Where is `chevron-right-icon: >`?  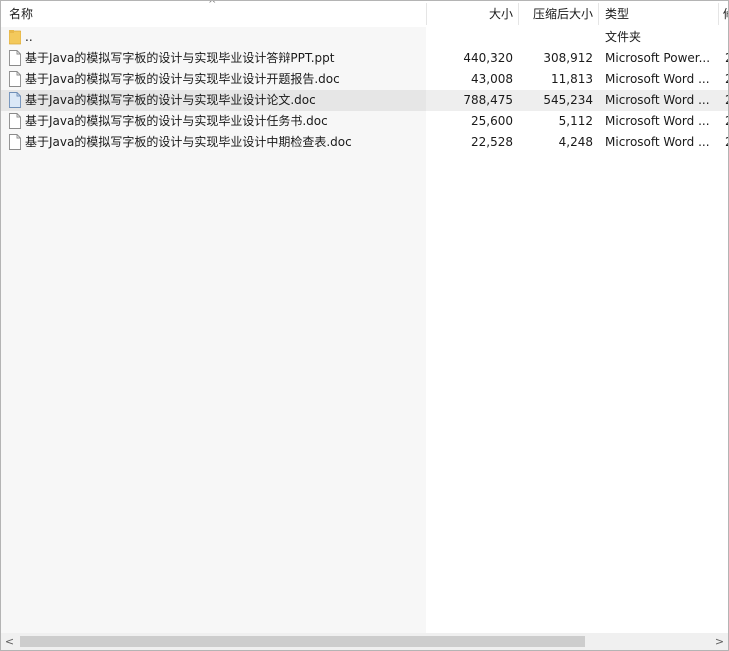
chevron-right-icon: > is located at coordinates (719, 641).